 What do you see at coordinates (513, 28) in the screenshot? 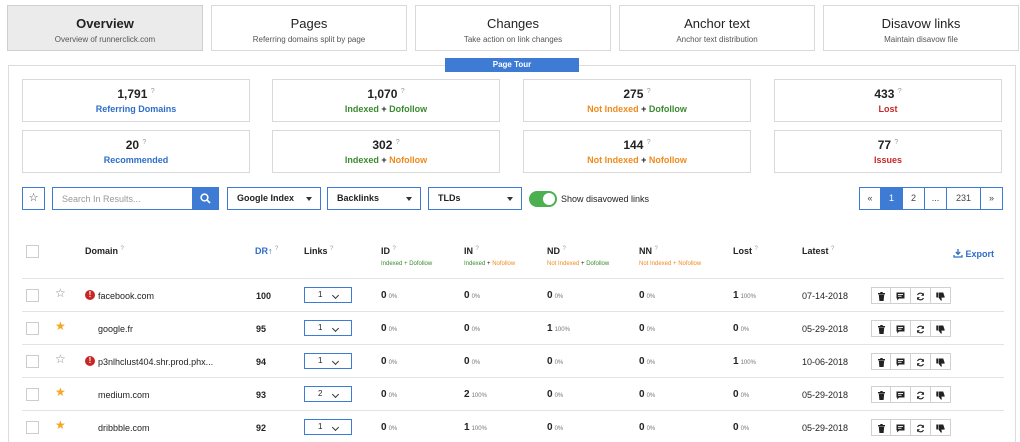
I see `tab-changes: Changes Take action on link changes` at bounding box center [513, 28].